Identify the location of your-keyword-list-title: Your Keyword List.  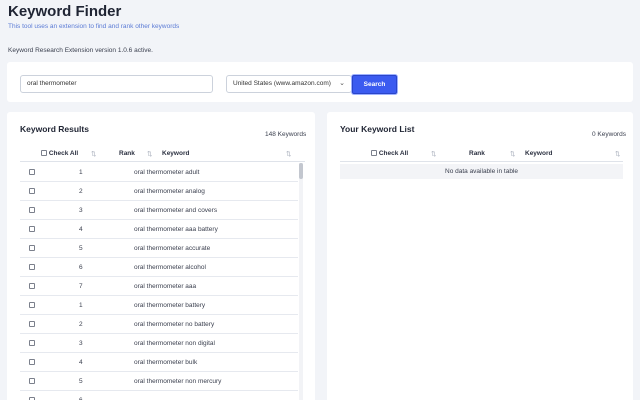
(377, 129).